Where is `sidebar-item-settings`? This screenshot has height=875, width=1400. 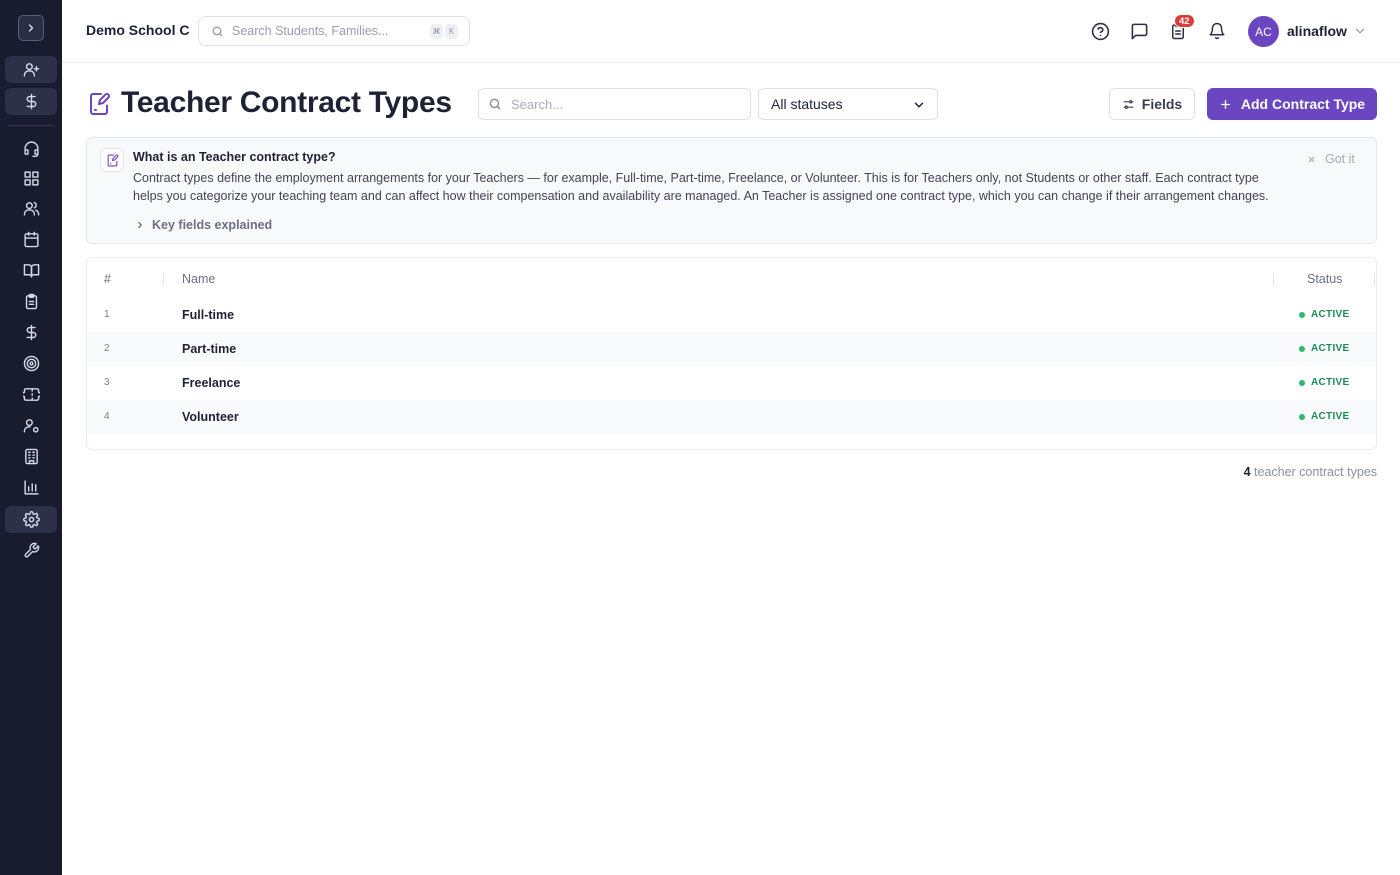
sidebar-item-settings is located at coordinates (31, 519).